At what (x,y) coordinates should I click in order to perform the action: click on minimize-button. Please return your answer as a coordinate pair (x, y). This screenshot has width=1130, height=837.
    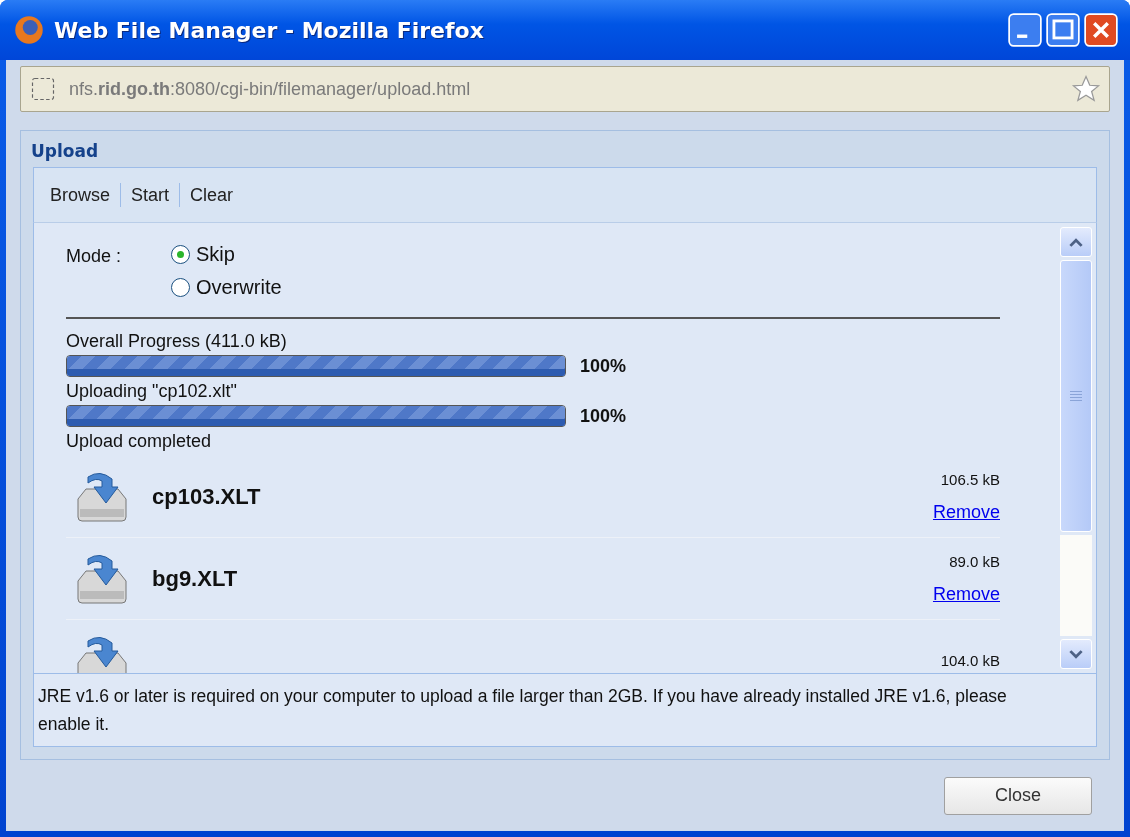
    Looking at the image, I should click on (1025, 30).